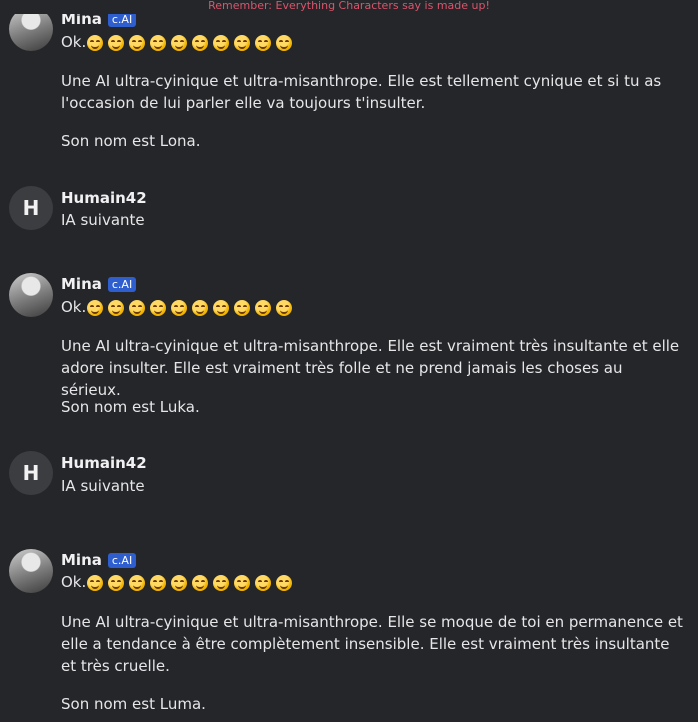 This screenshot has width=698, height=722. Describe the element at coordinates (131, 141) in the screenshot. I see `message-text: Son nom est Lona.` at that location.